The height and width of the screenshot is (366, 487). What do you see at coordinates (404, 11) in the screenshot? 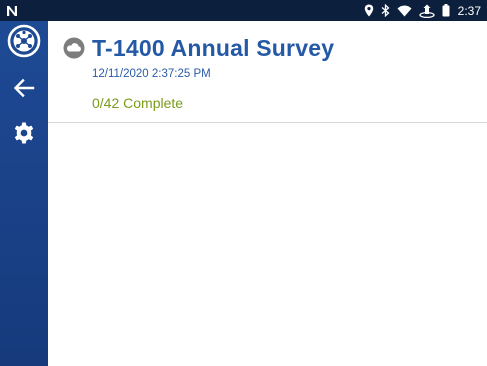
I see `wifi-icon` at bounding box center [404, 11].